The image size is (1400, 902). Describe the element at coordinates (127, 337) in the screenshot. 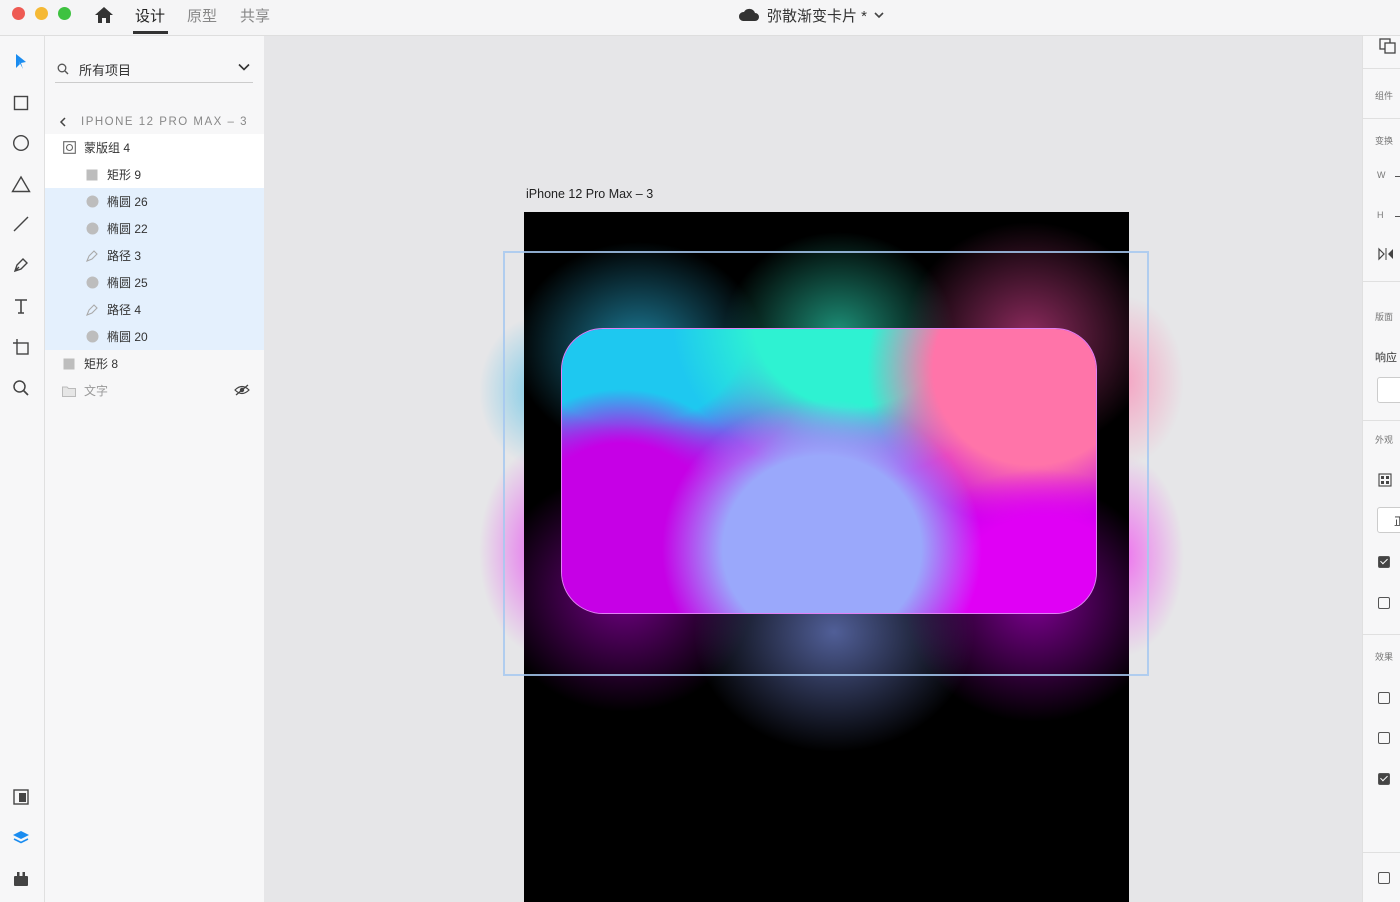

I see `layer-name: 椭圆 20` at that location.